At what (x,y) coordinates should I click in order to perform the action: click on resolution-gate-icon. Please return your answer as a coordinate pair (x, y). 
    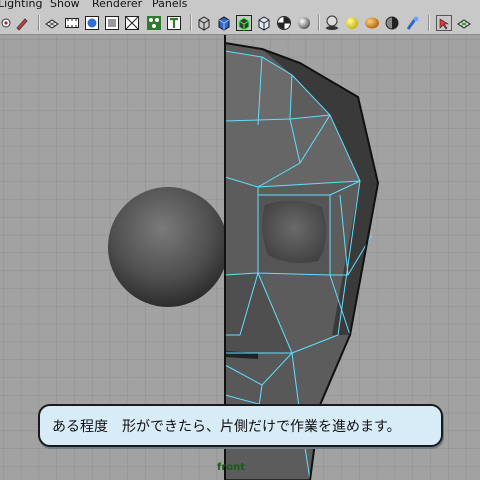
    Looking at the image, I should click on (92, 23).